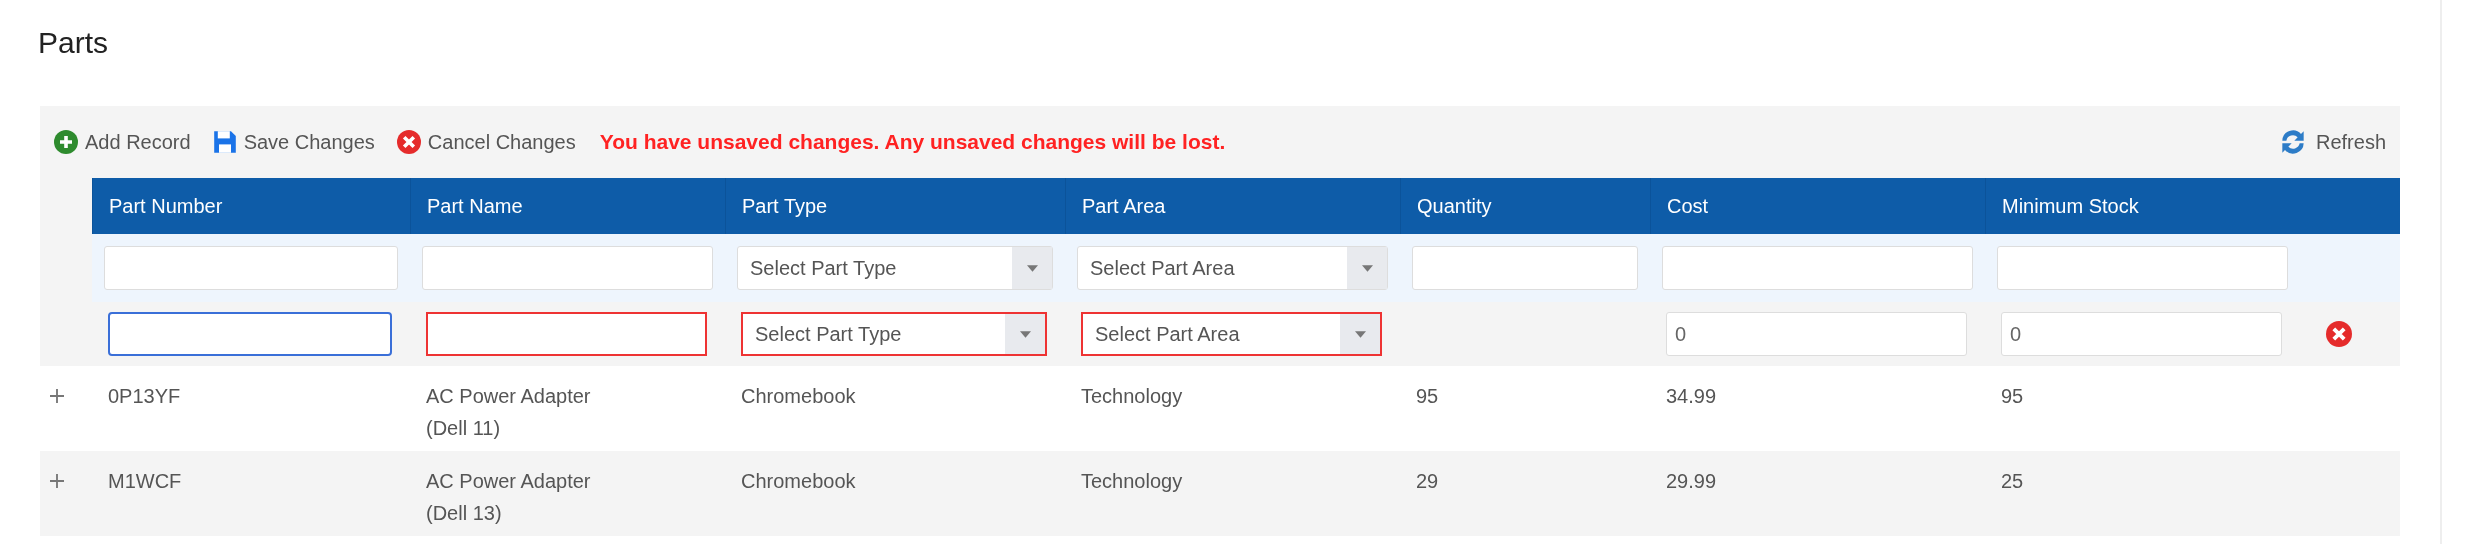  Describe the element at coordinates (2331, 142) in the screenshot. I see `refresh-button: Refresh` at that location.